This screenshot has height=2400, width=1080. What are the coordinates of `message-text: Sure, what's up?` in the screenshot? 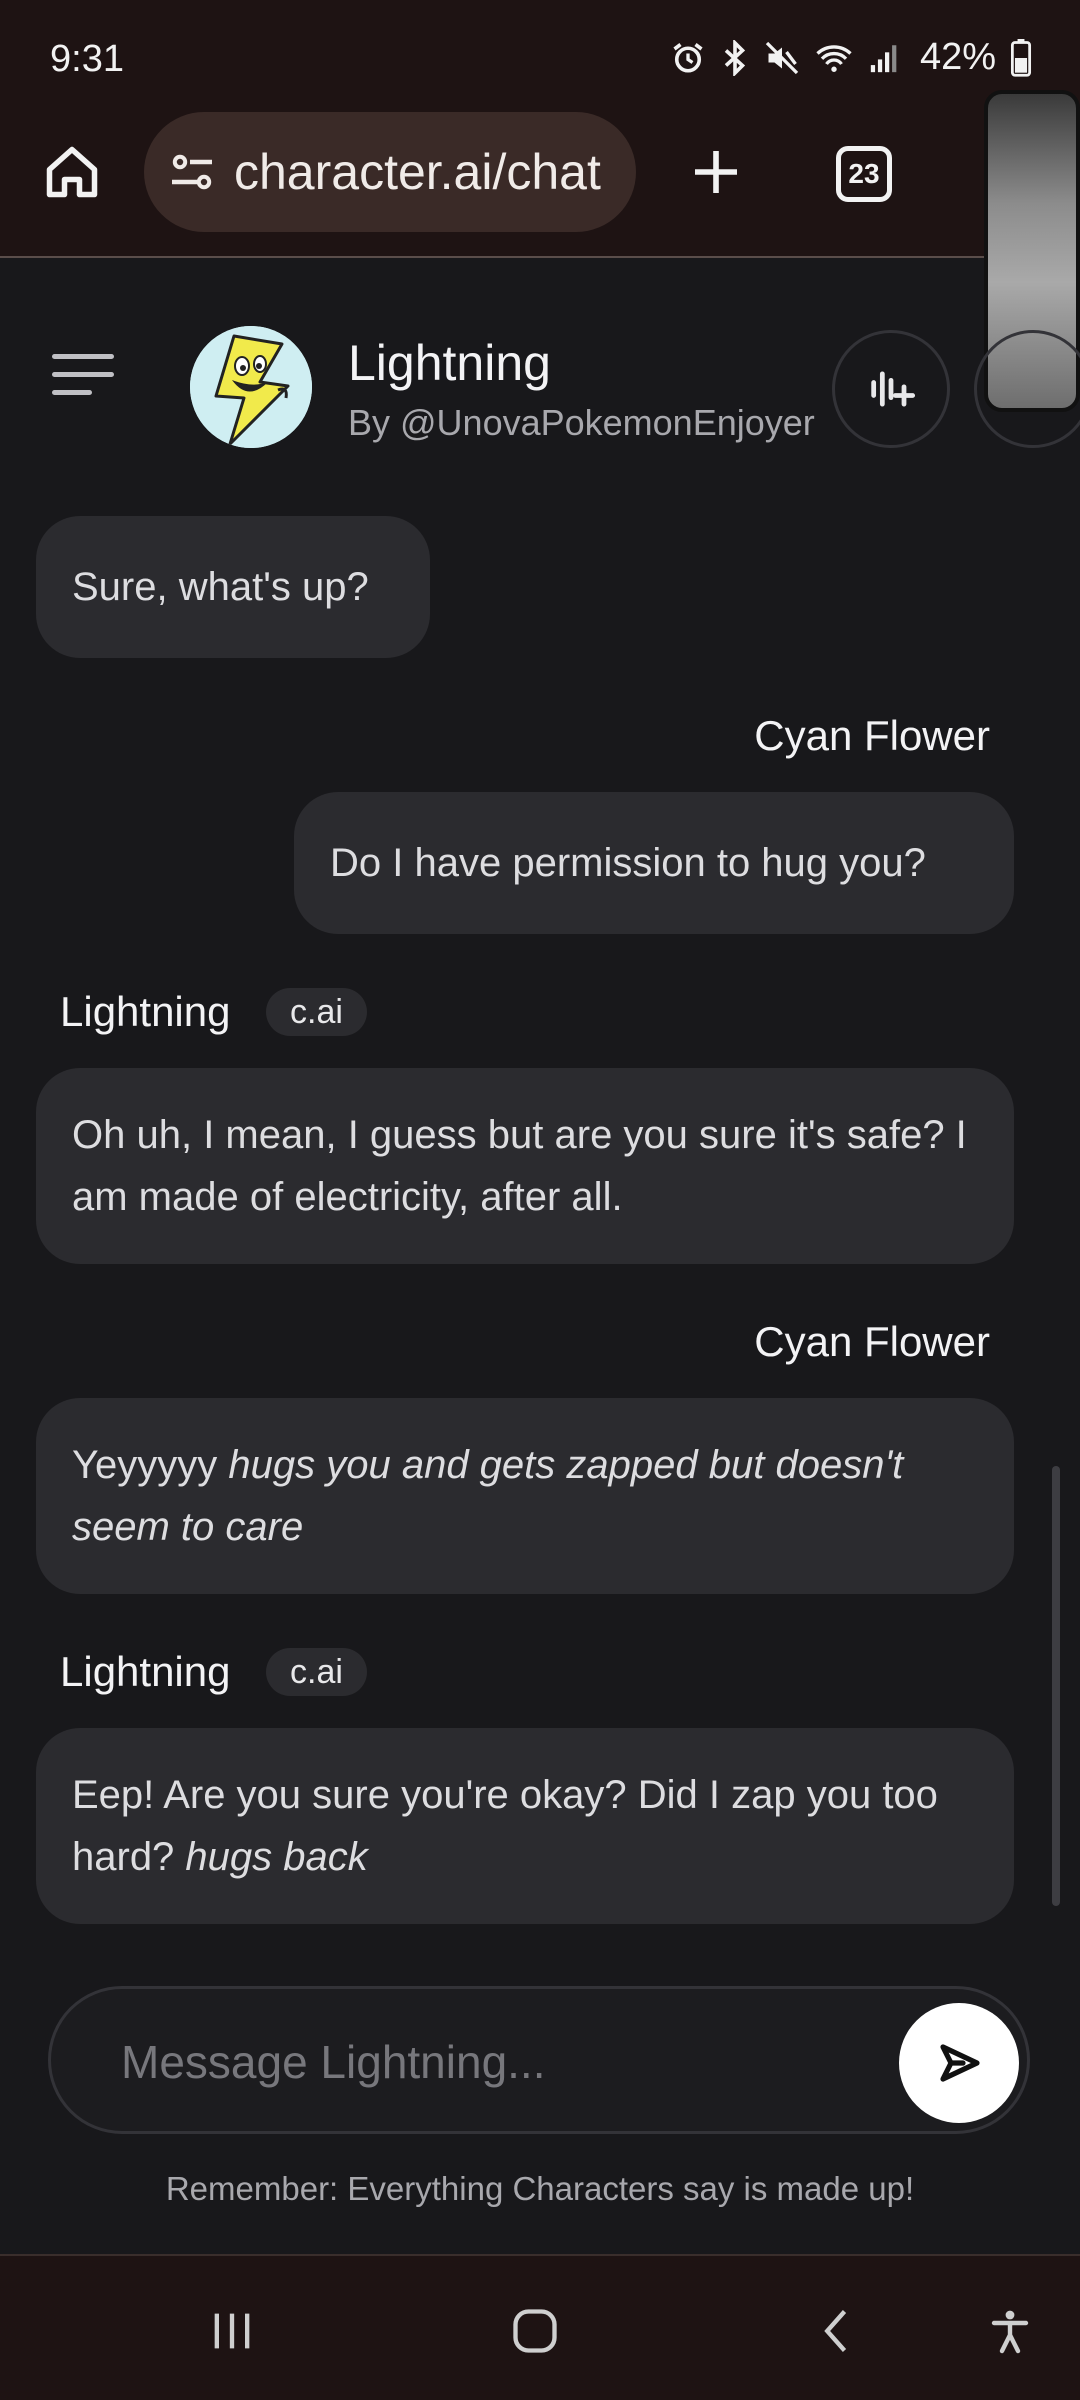 It's located at (220, 587).